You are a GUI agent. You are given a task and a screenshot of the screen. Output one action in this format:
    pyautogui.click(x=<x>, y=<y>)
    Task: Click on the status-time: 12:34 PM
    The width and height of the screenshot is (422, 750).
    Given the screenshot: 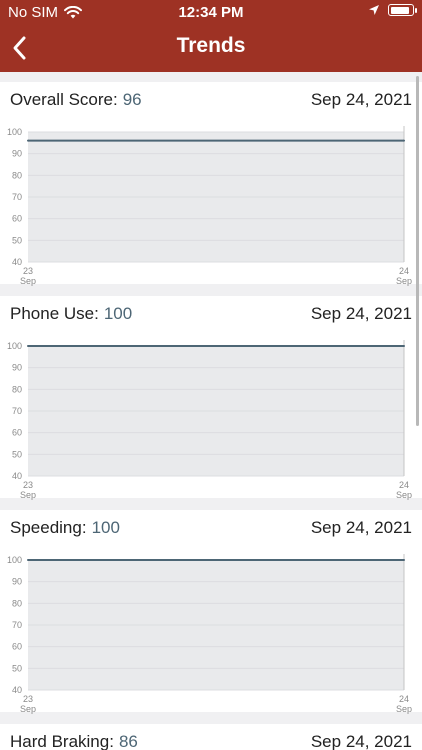 What is the action you would take?
    pyautogui.click(x=211, y=12)
    